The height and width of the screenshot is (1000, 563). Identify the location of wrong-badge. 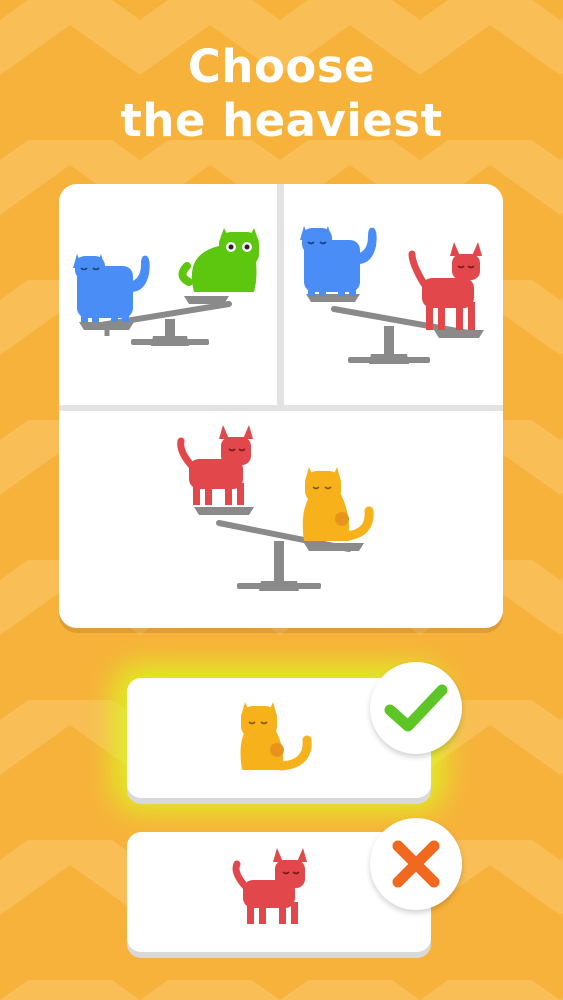
(416, 864).